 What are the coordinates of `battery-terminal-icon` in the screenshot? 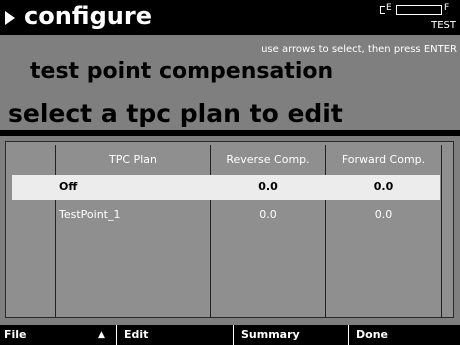 It's located at (382, 10).